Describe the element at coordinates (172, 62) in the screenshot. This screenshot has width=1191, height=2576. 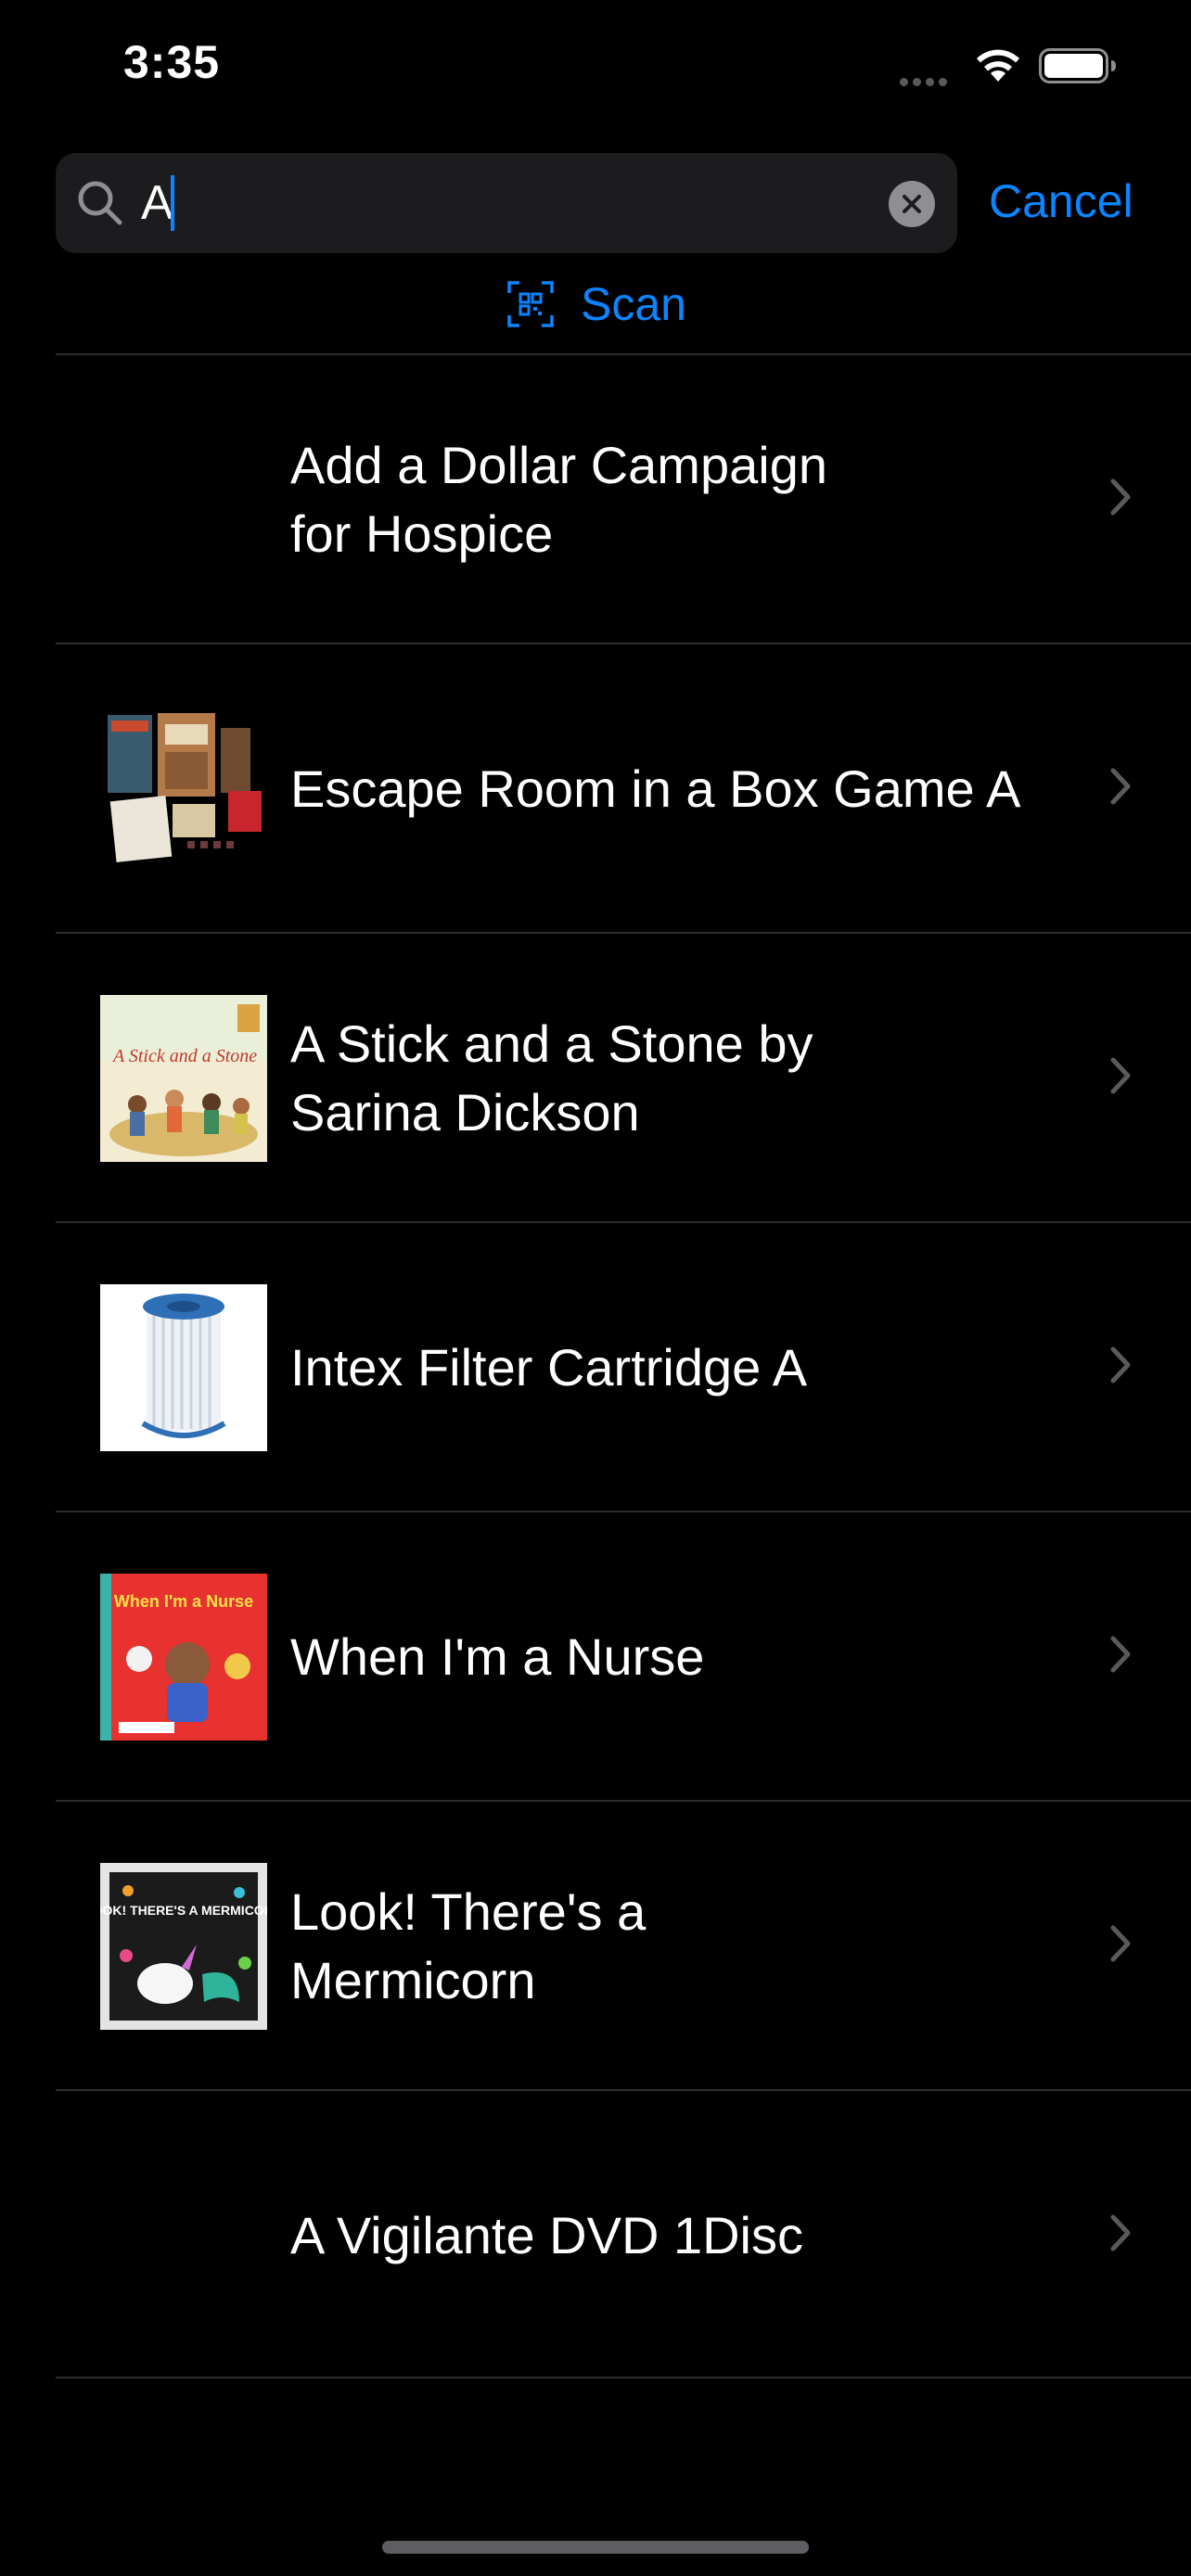
I see `status-time: 3:35` at that location.